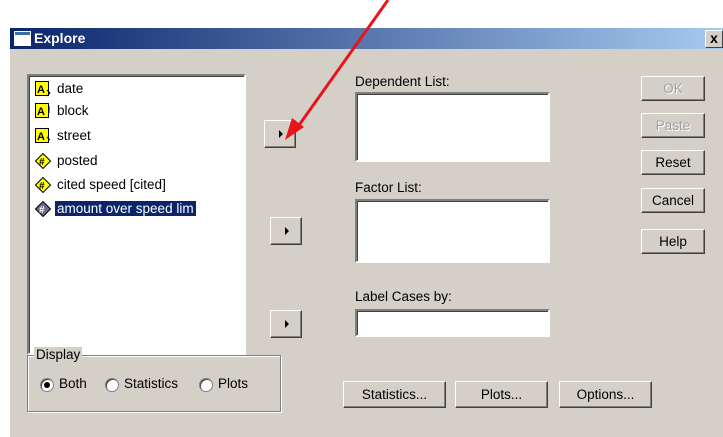 This screenshot has width=723, height=437. I want to click on move-to-label-cases-button, so click(286, 324).